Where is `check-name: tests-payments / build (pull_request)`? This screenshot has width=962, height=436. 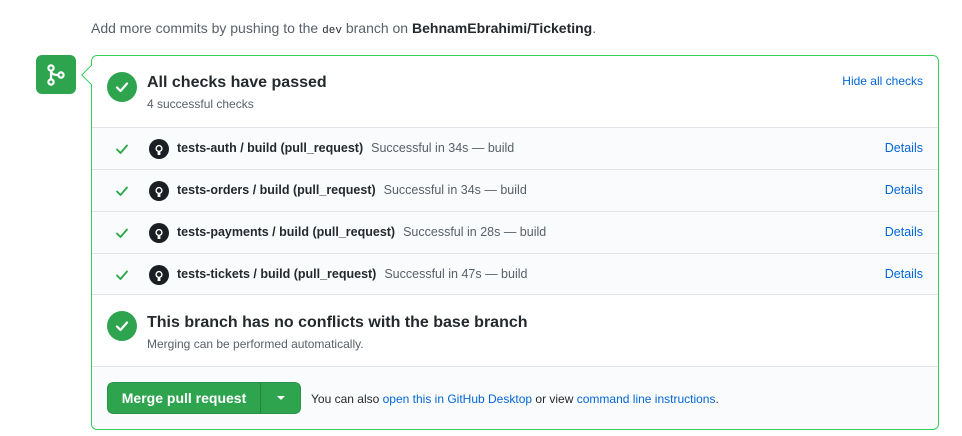
check-name: tests-payments / build (pull_request) is located at coordinates (286, 232).